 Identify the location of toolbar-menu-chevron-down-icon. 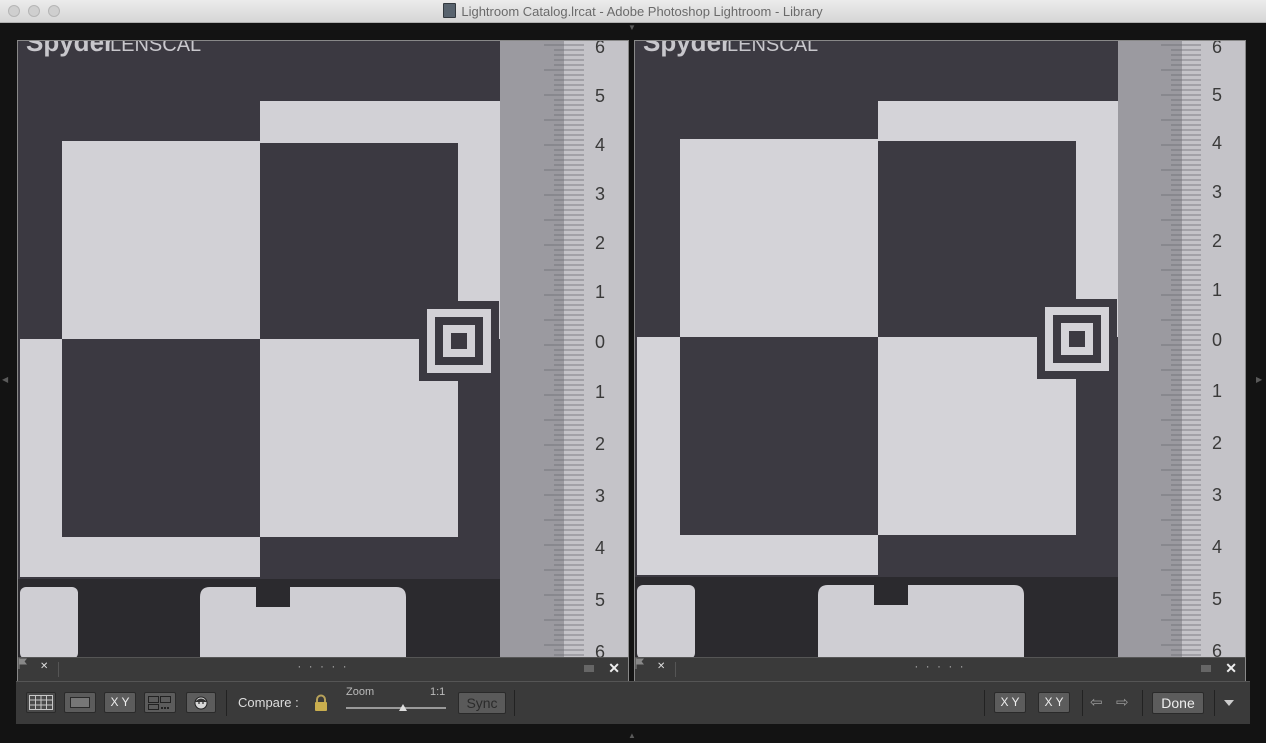
(1229, 703).